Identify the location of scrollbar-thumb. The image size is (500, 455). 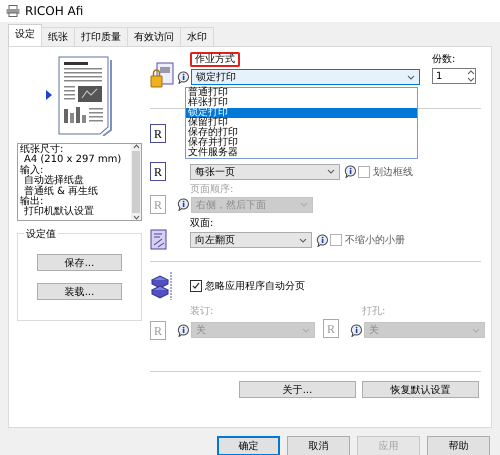
(136, 182).